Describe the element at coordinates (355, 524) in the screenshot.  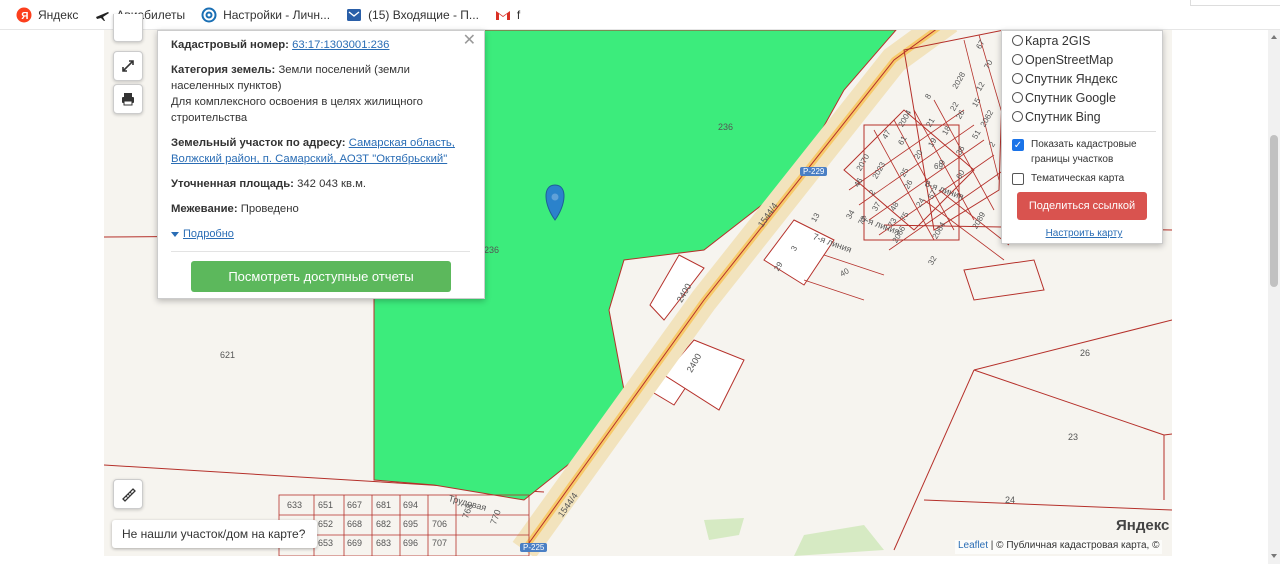
I see `grid-number: 668` at that location.